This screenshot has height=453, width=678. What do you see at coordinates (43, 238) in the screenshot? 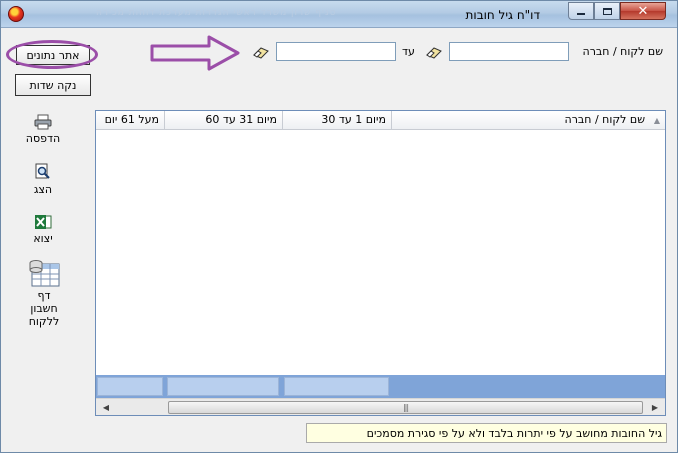
I see `export-label: יצוא` at bounding box center [43, 238].